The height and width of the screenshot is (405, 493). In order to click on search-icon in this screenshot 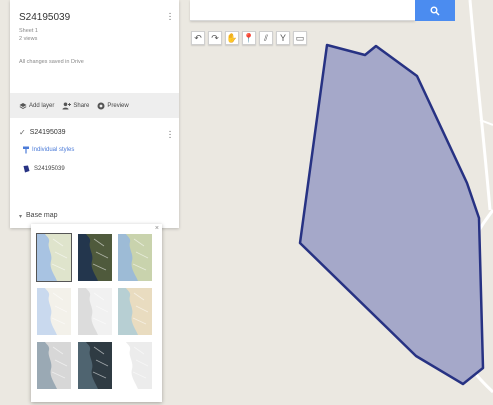, I will do `click(435, 10)`.